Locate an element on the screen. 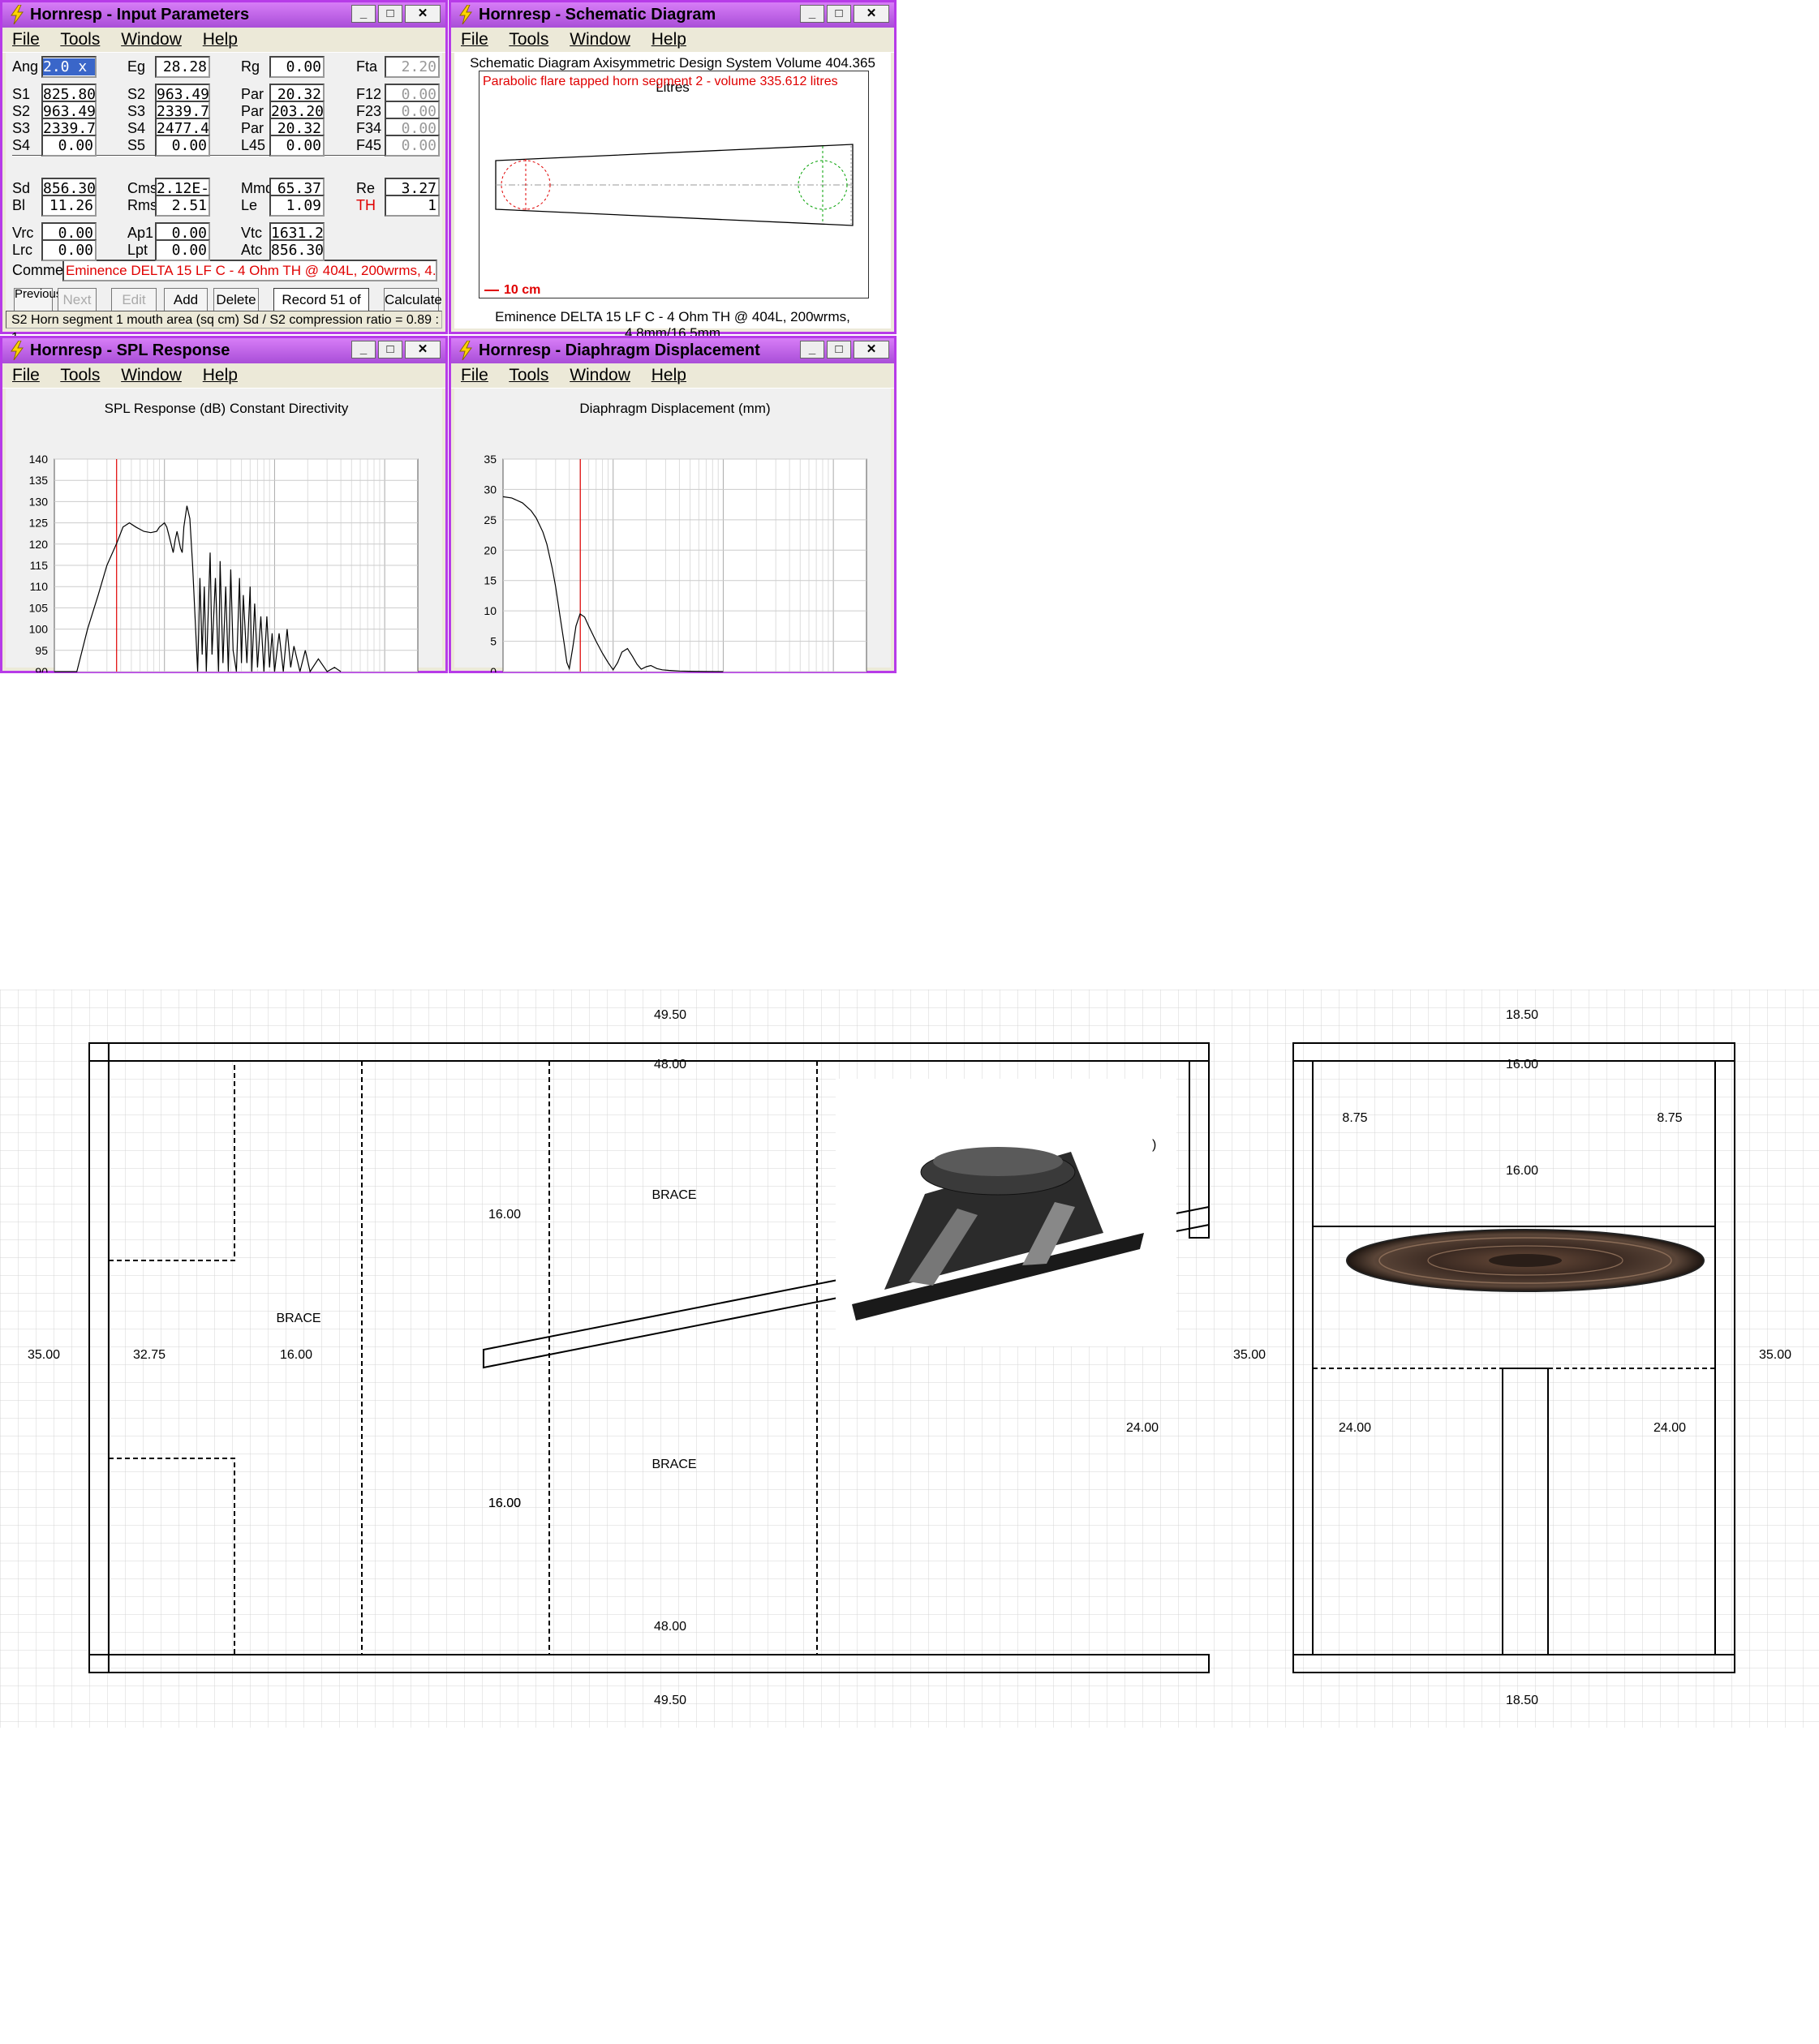 The width and height of the screenshot is (1819, 2044). param-field-le: 1.09 is located at coordinates (297, 206).